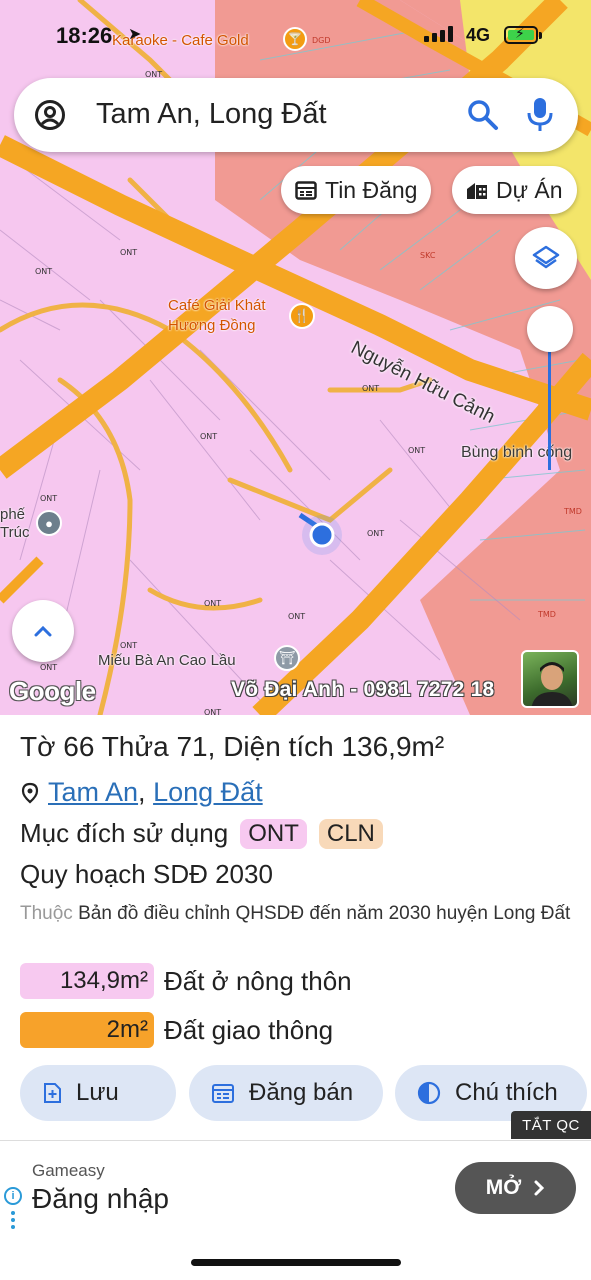 This screenshot has height=1280, width=591. Describe the element at coordinates (278, 746) in the screenshot. I see `area-label: Diện tích` at that location.